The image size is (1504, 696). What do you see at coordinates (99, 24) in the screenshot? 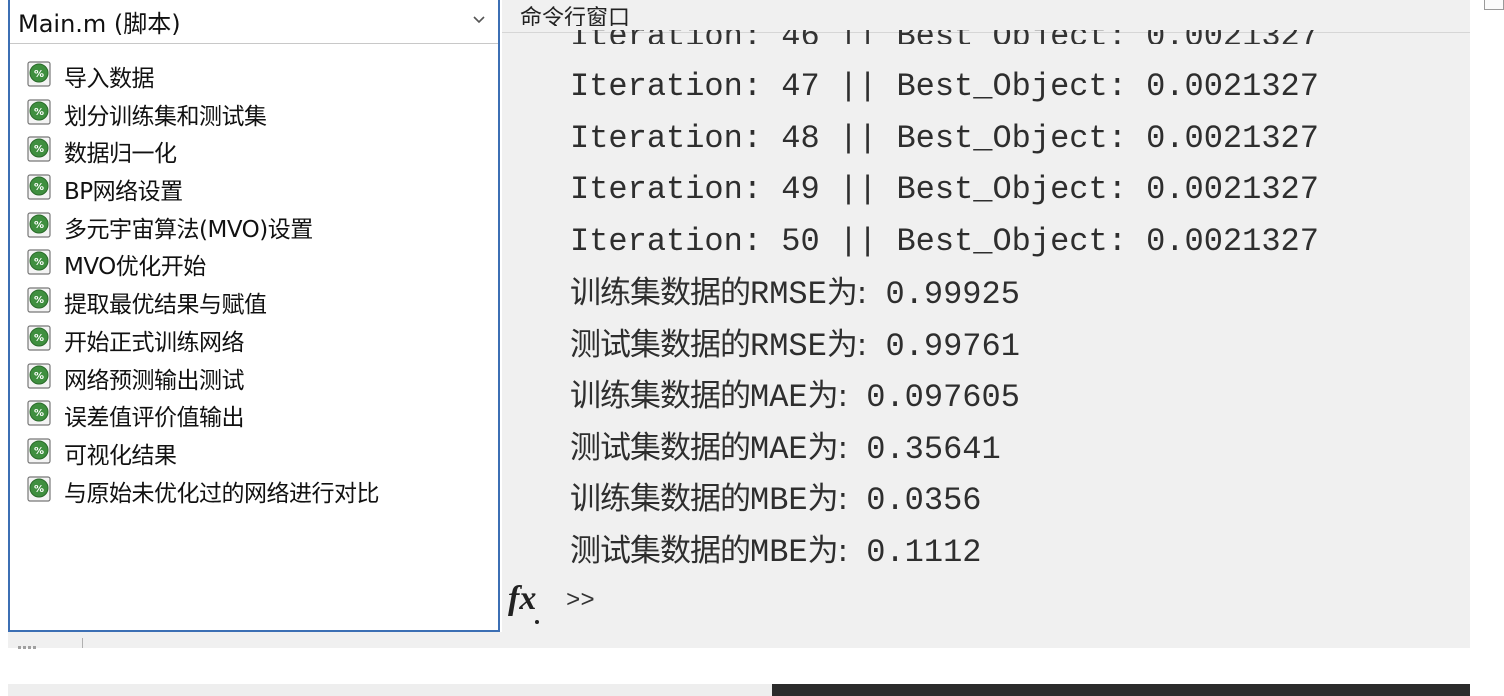
I see `file-title: Main.m (脚本)` at bounding box center [99, 24].